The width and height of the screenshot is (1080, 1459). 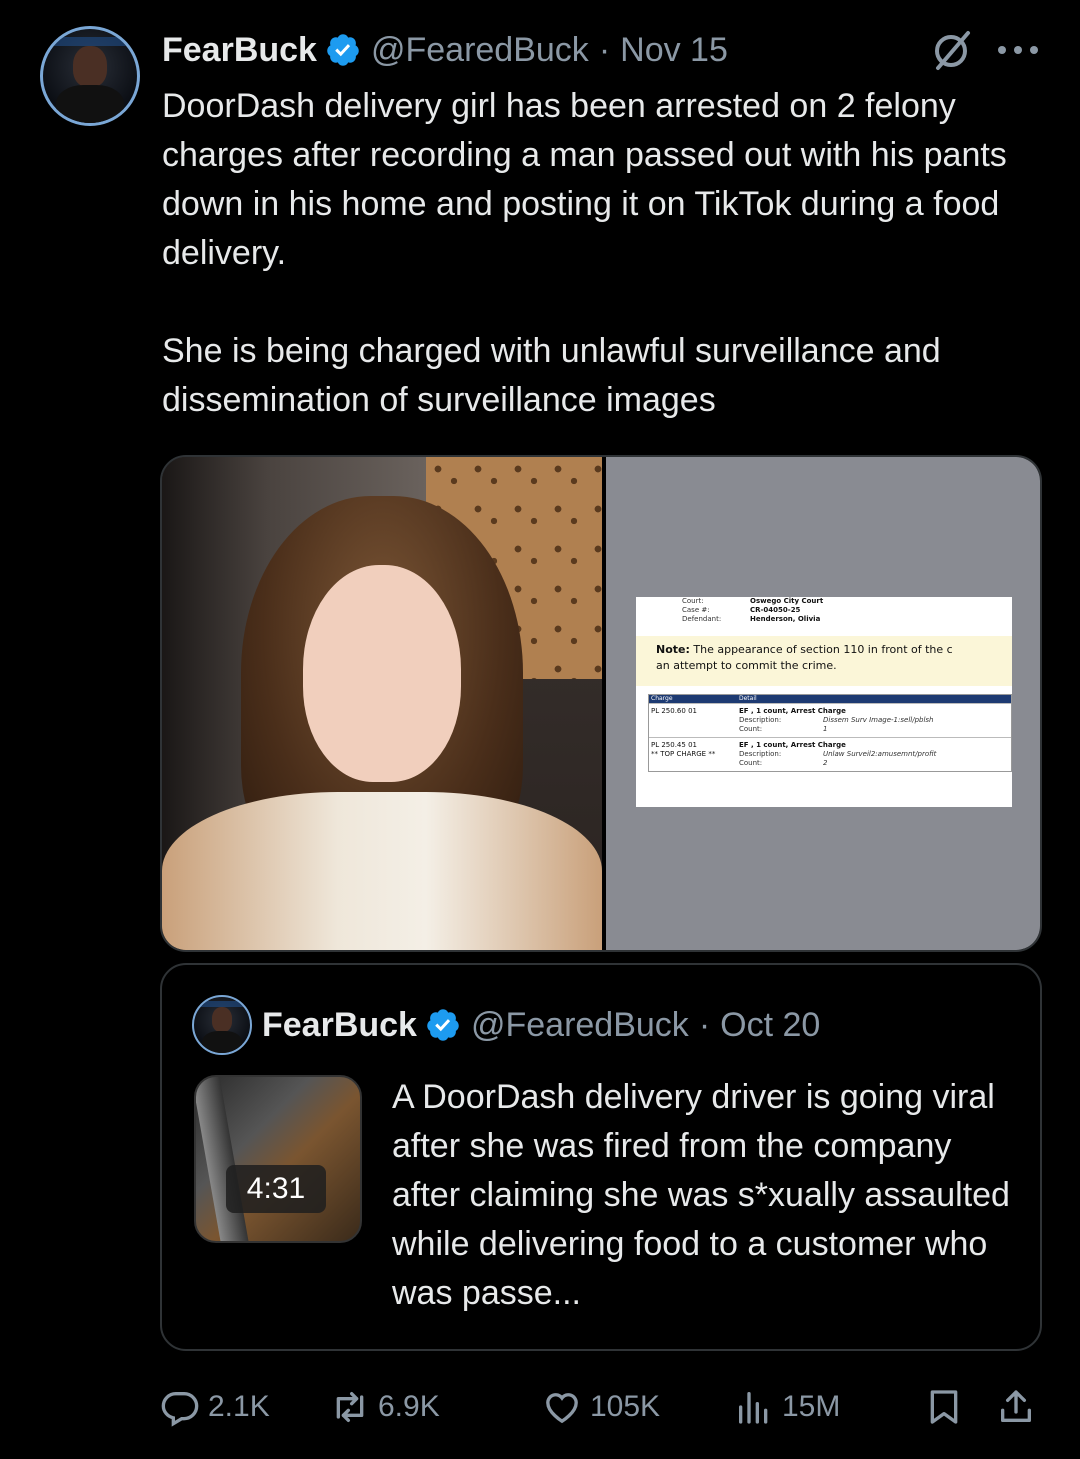 I want to click on repost-button: 6.9K, so click(x=385, y=1407).